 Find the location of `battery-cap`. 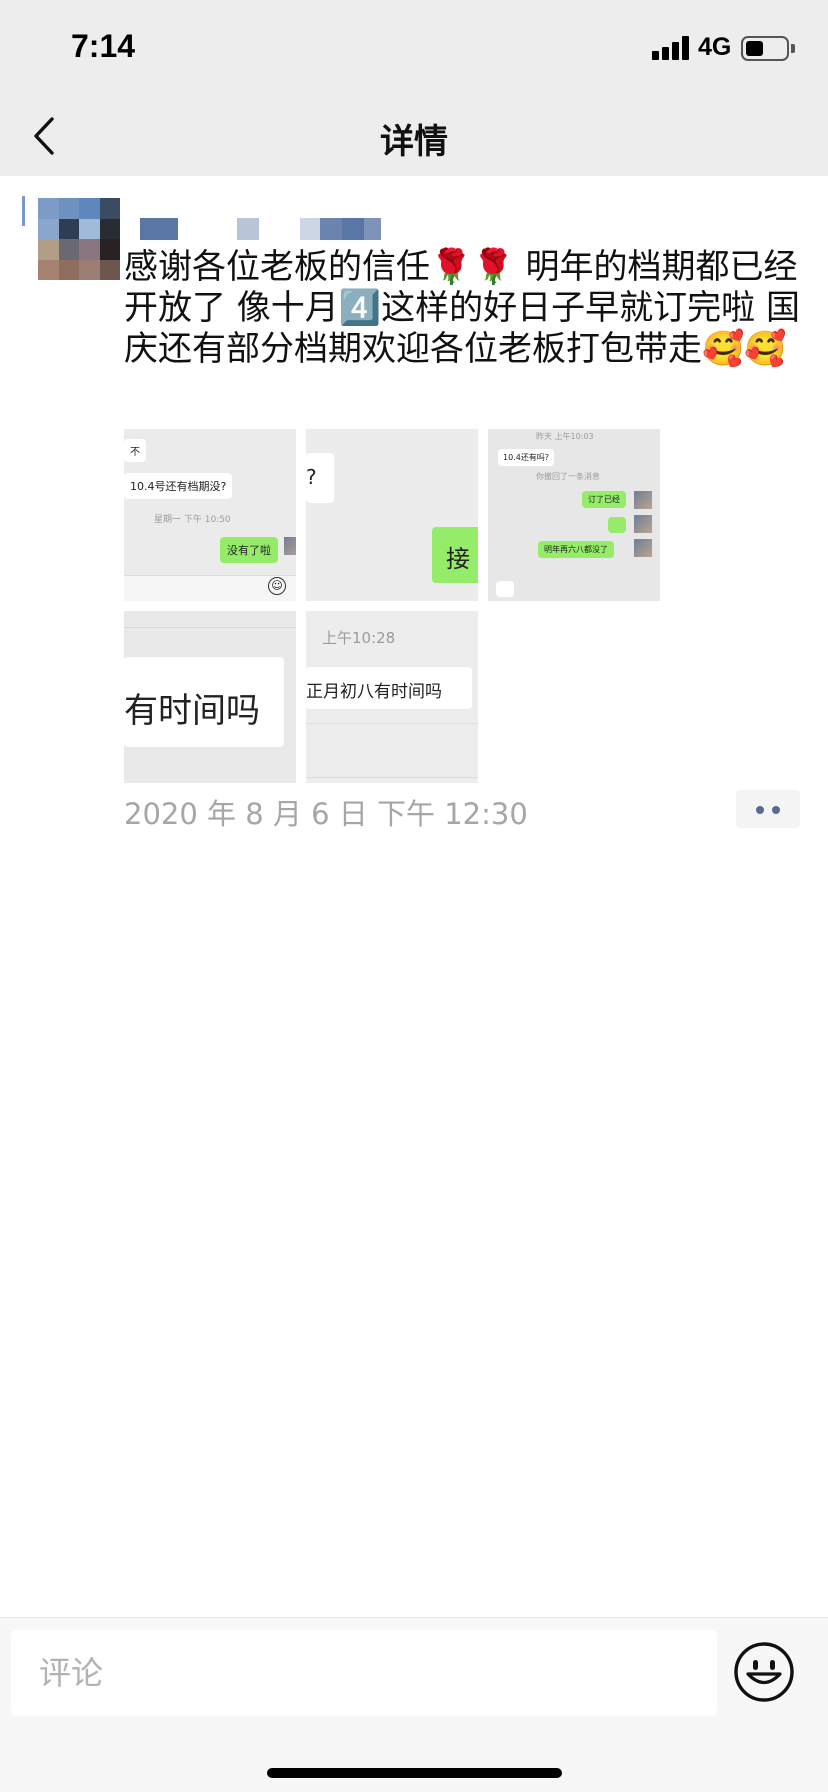

battery-cap is located at coordinates (793, 48).